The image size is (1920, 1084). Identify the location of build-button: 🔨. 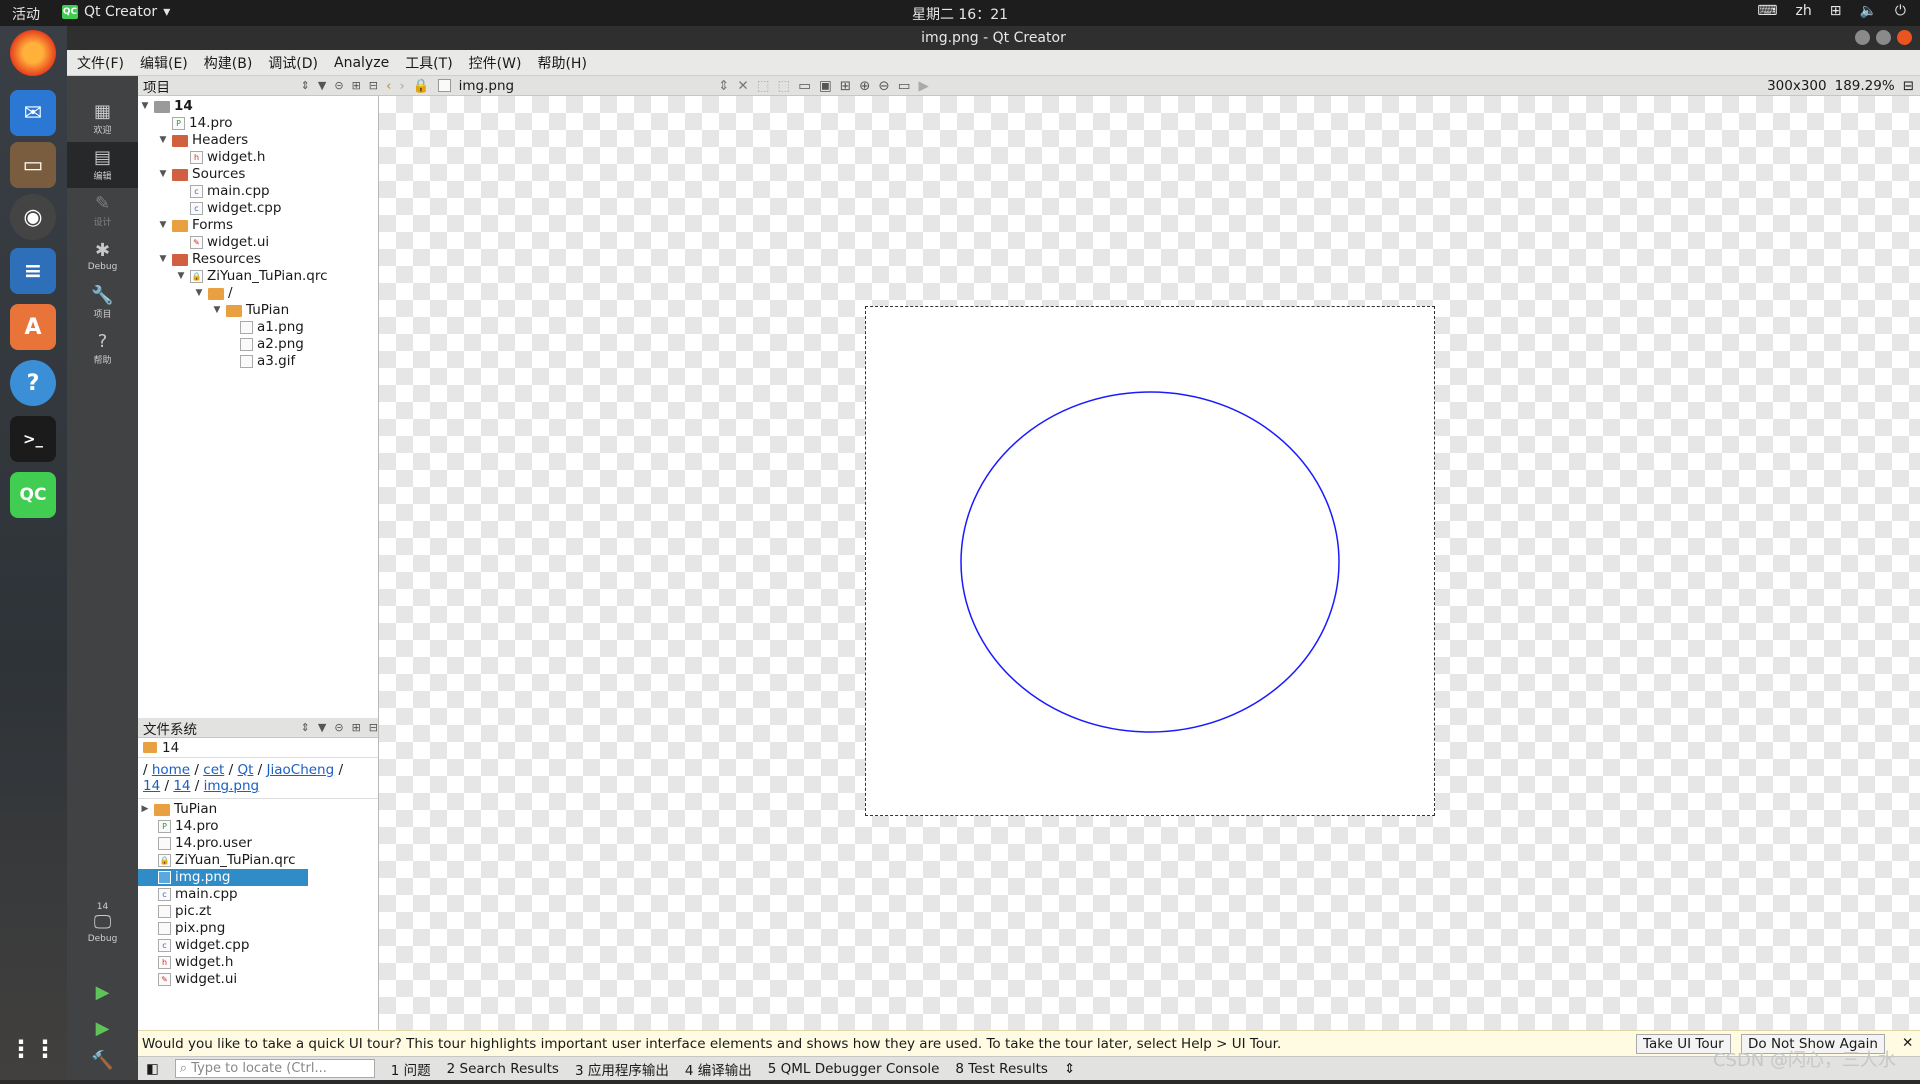
(102, 1061).